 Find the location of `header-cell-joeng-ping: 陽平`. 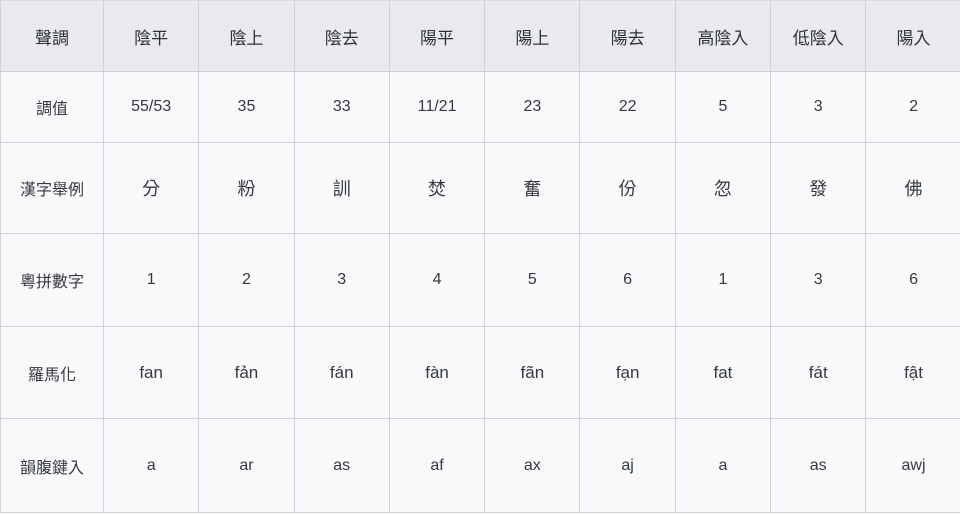

header-cell-joeng-ping: 陽平 is located at coordinates (437, 36).